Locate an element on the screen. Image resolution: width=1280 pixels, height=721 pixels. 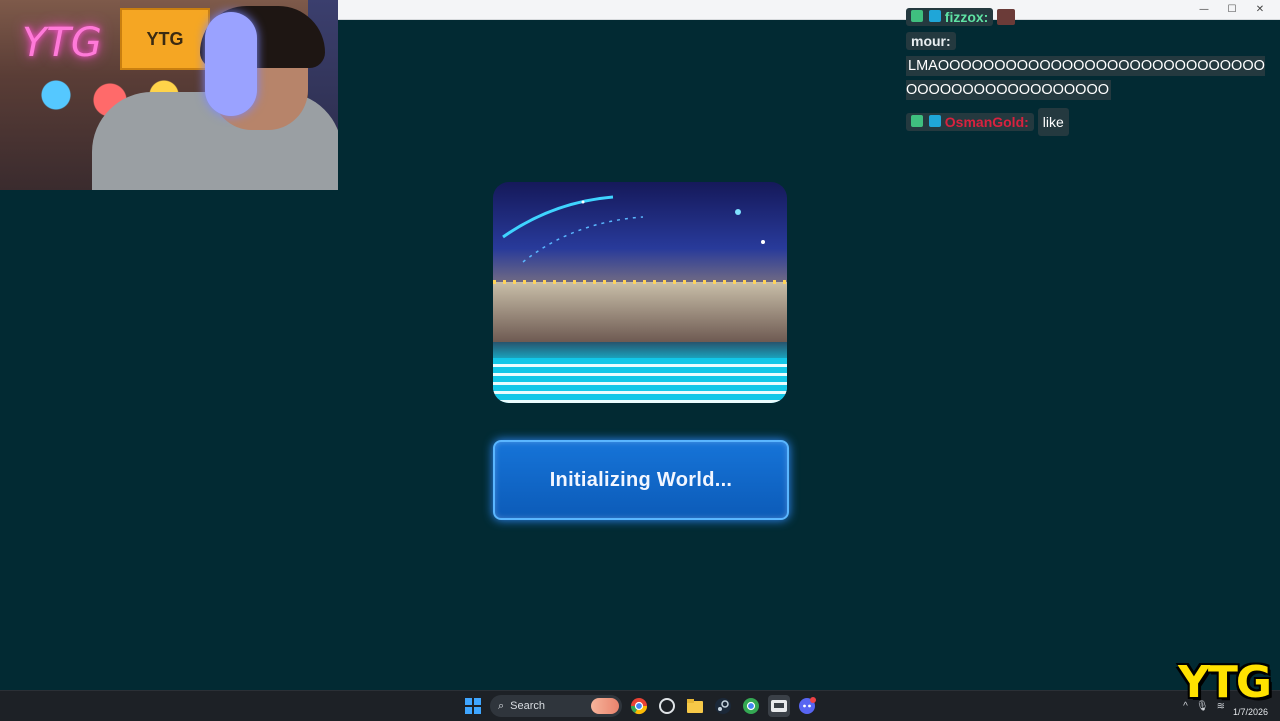
world-preview-lights is located at coordinates (640, 282).